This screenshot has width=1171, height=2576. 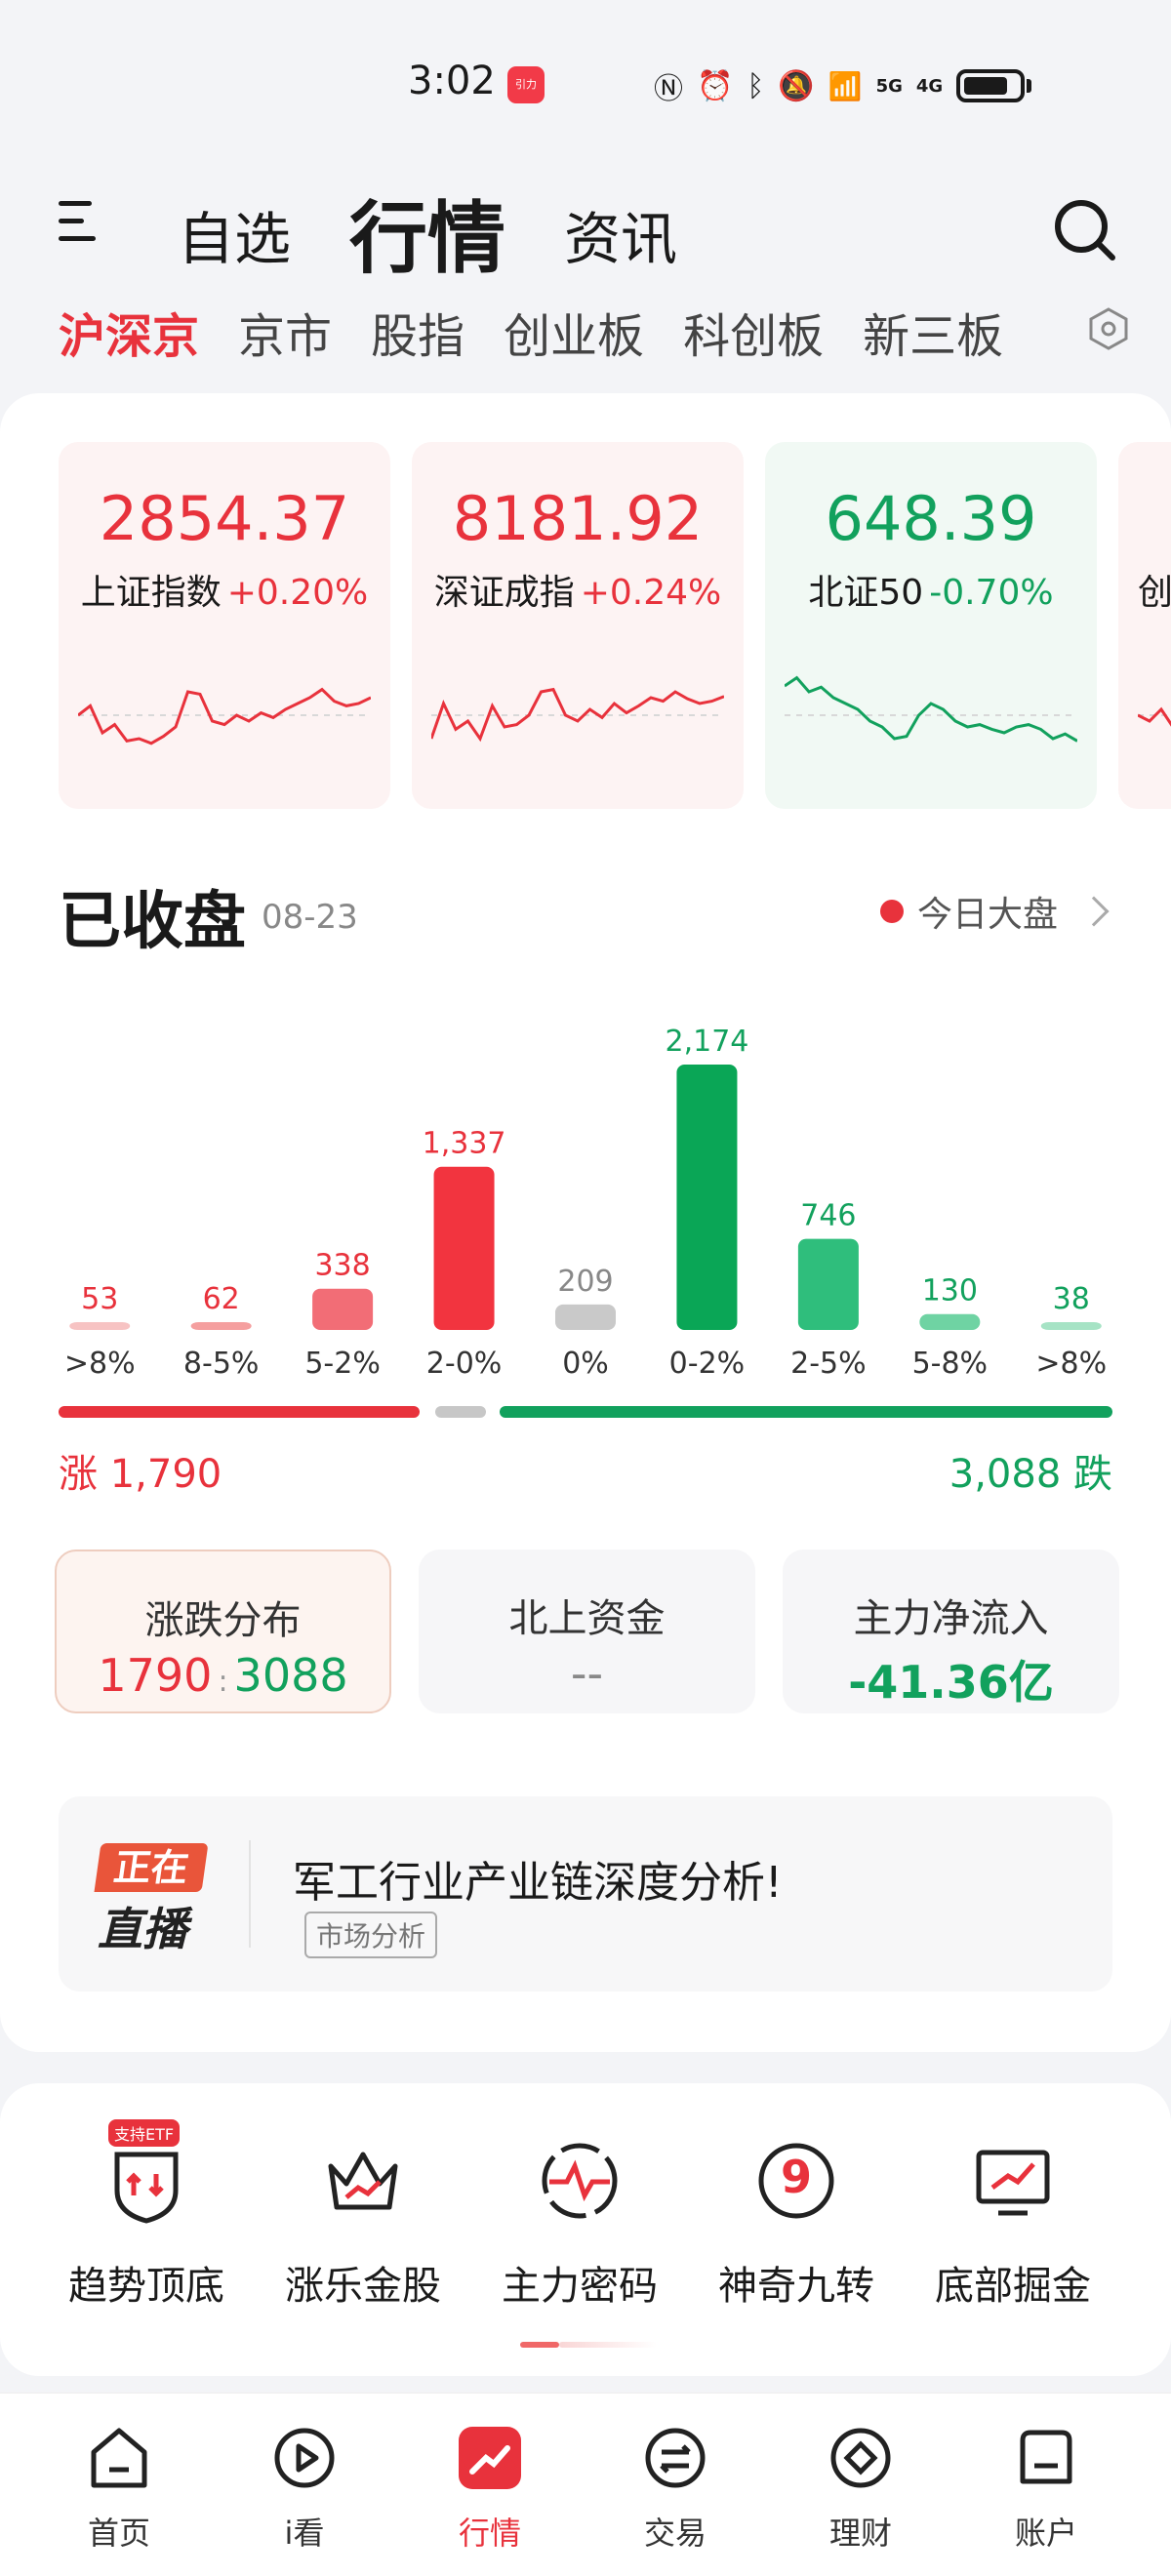 I want to click on tool-trend-top-bottom: 支持ETF 趋势顶底, so click(x=146, y=2215).